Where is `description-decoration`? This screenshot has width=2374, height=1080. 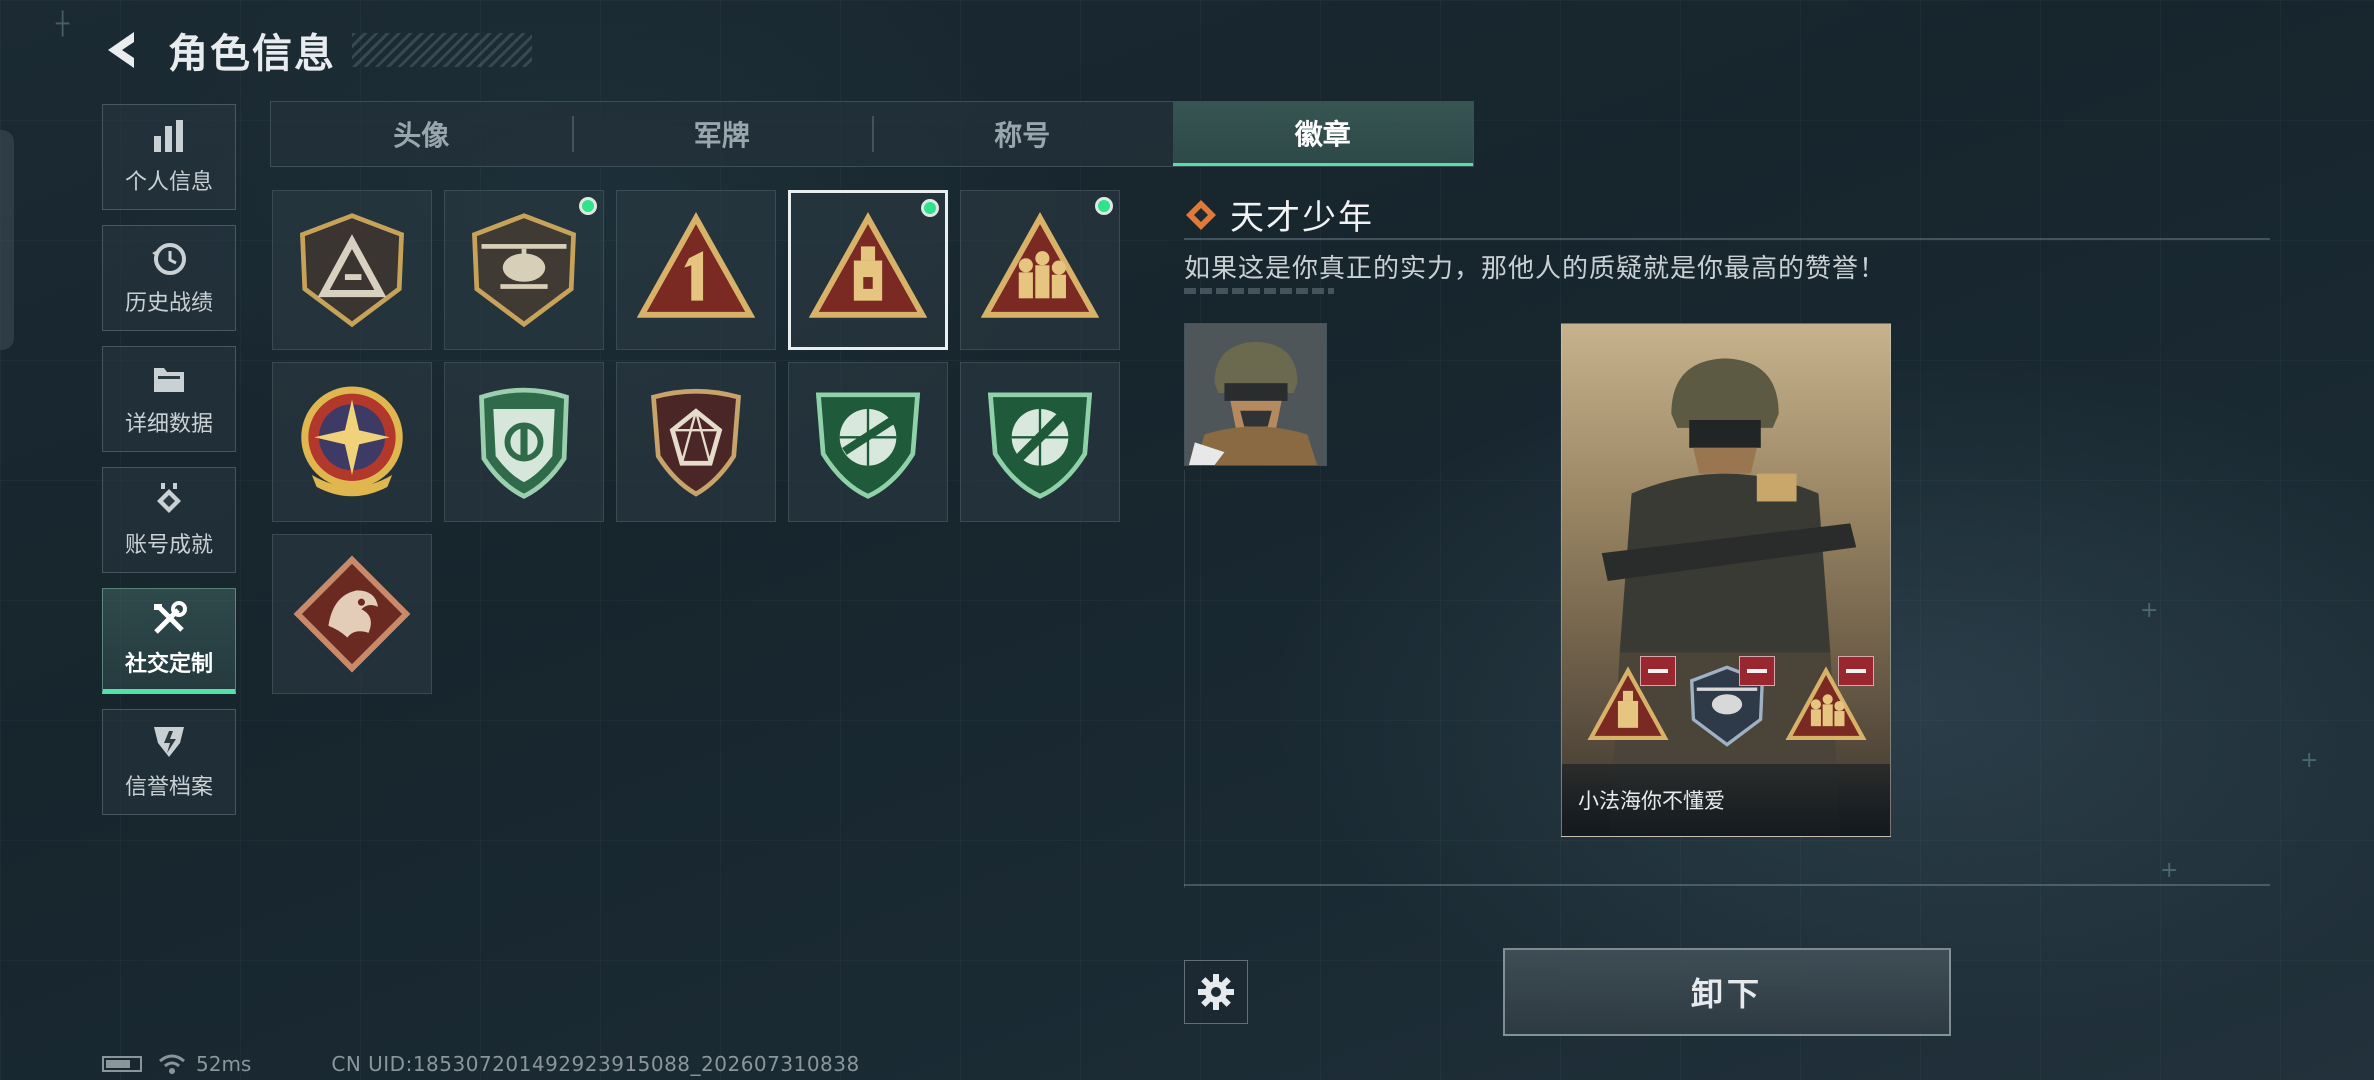
description-decoration is located at coordinates (1259, 291).